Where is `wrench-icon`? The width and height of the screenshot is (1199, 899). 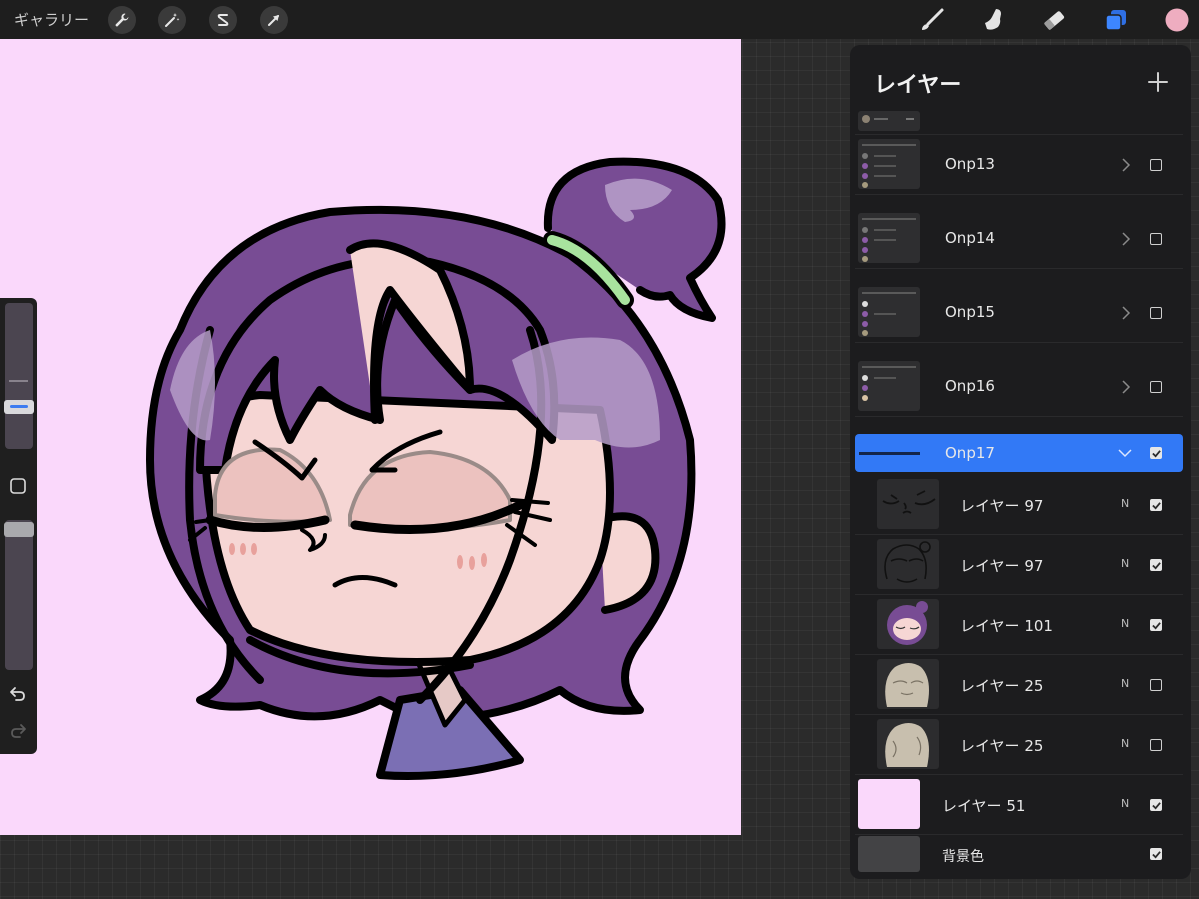
wrench-icon is located at coordinates (122, 20).